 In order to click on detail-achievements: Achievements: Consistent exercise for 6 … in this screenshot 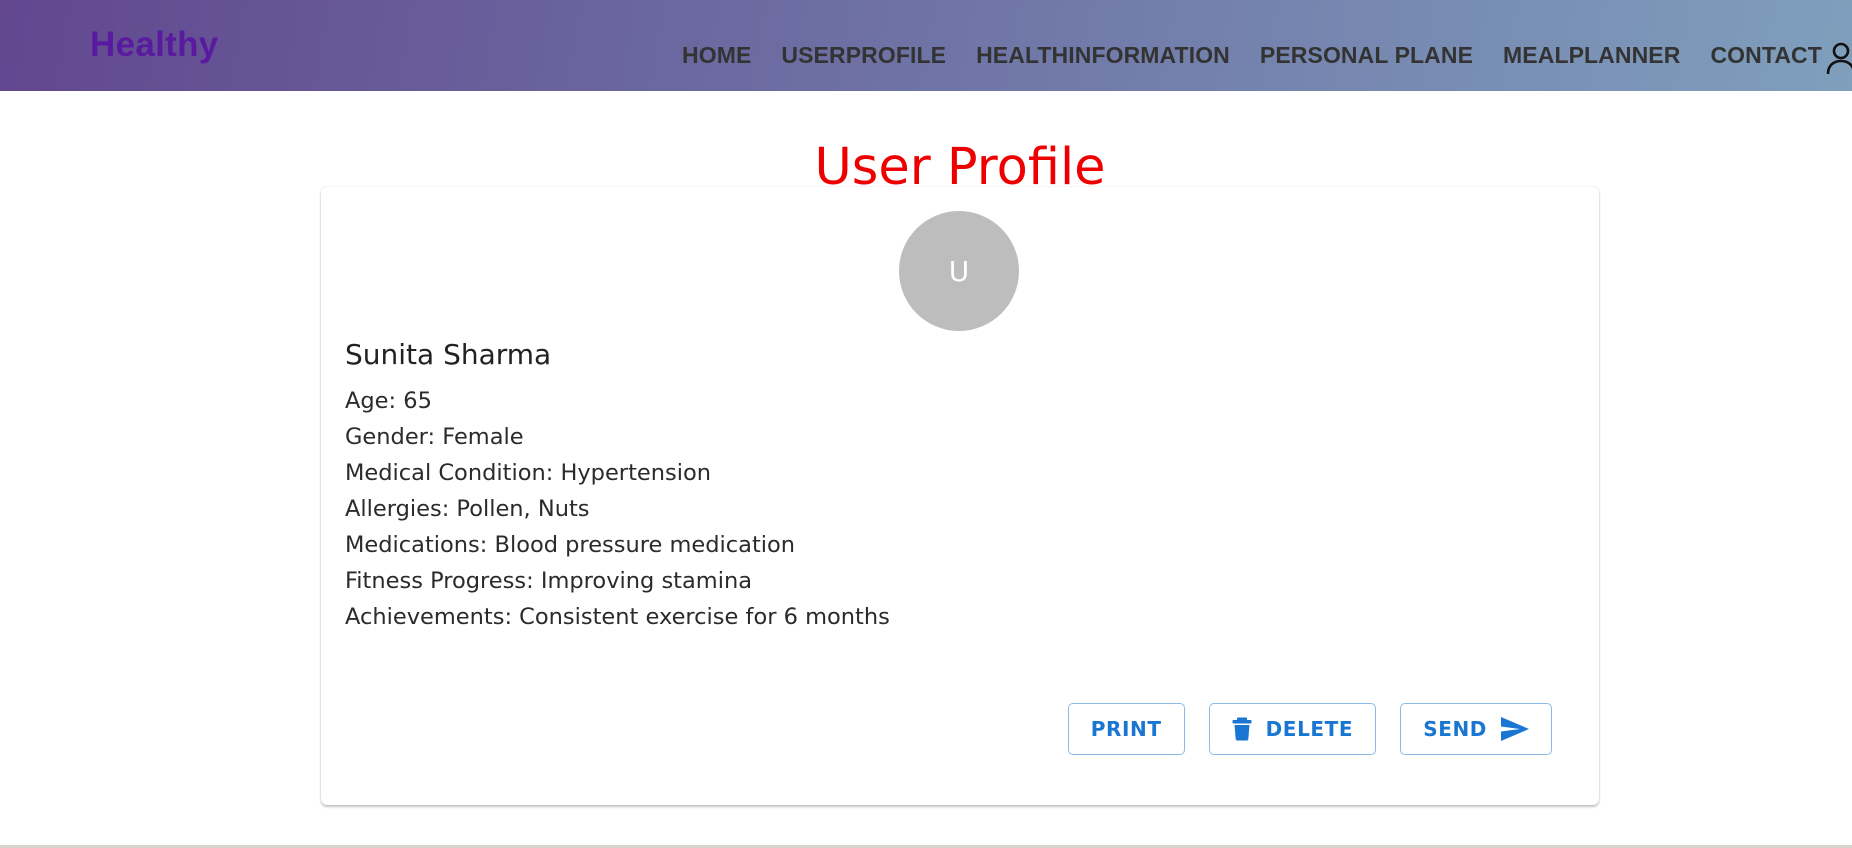, I will do `click(617, 617)`.